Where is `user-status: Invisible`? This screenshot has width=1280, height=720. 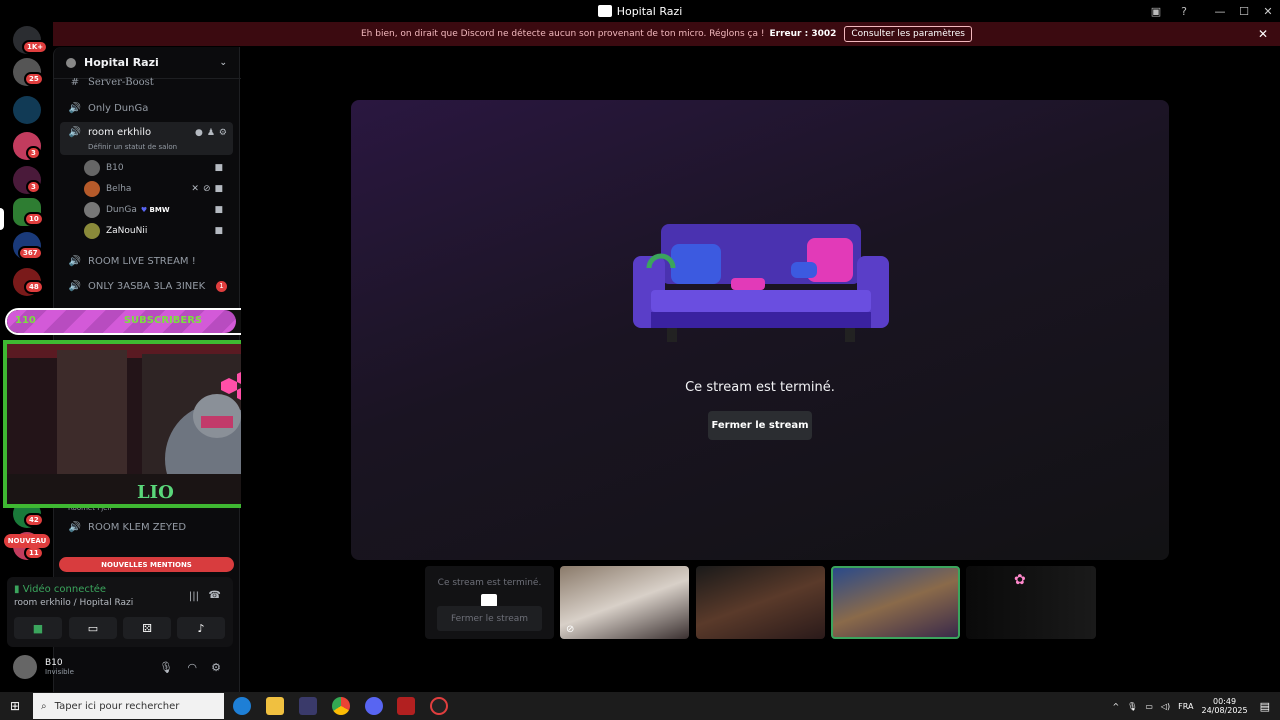
user-status: Invisible is located at coordinates (59, 672).